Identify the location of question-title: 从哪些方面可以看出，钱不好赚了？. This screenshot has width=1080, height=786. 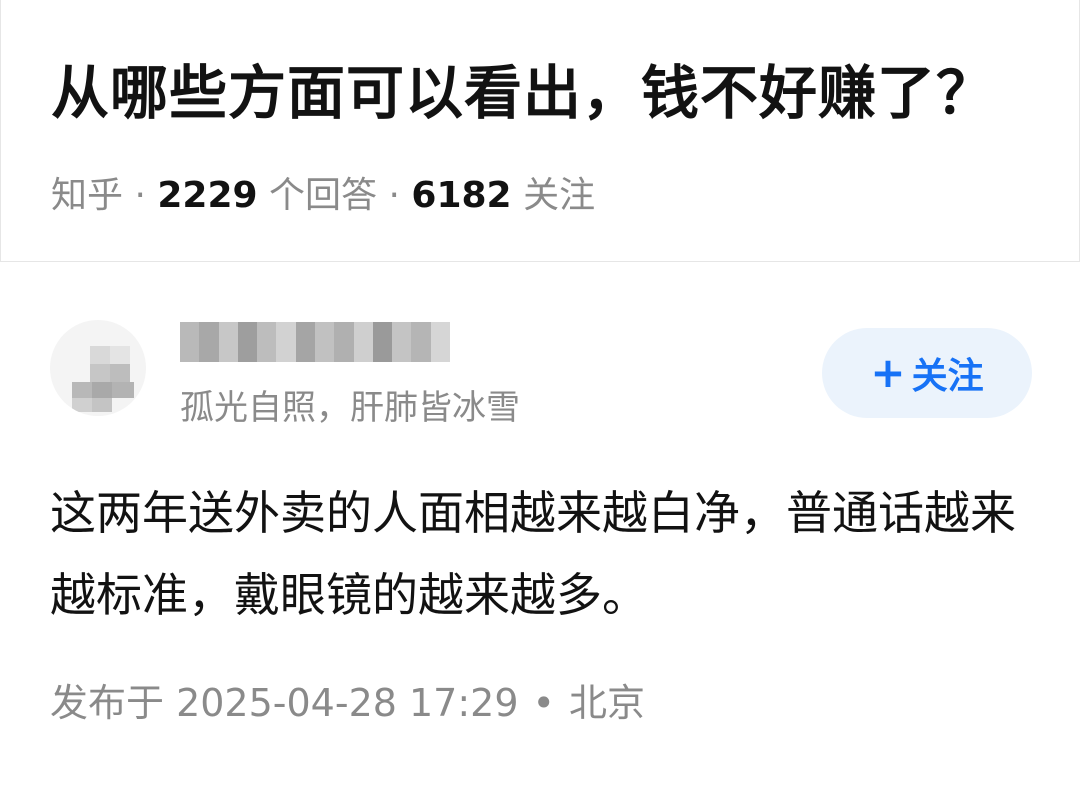
(523, 88).